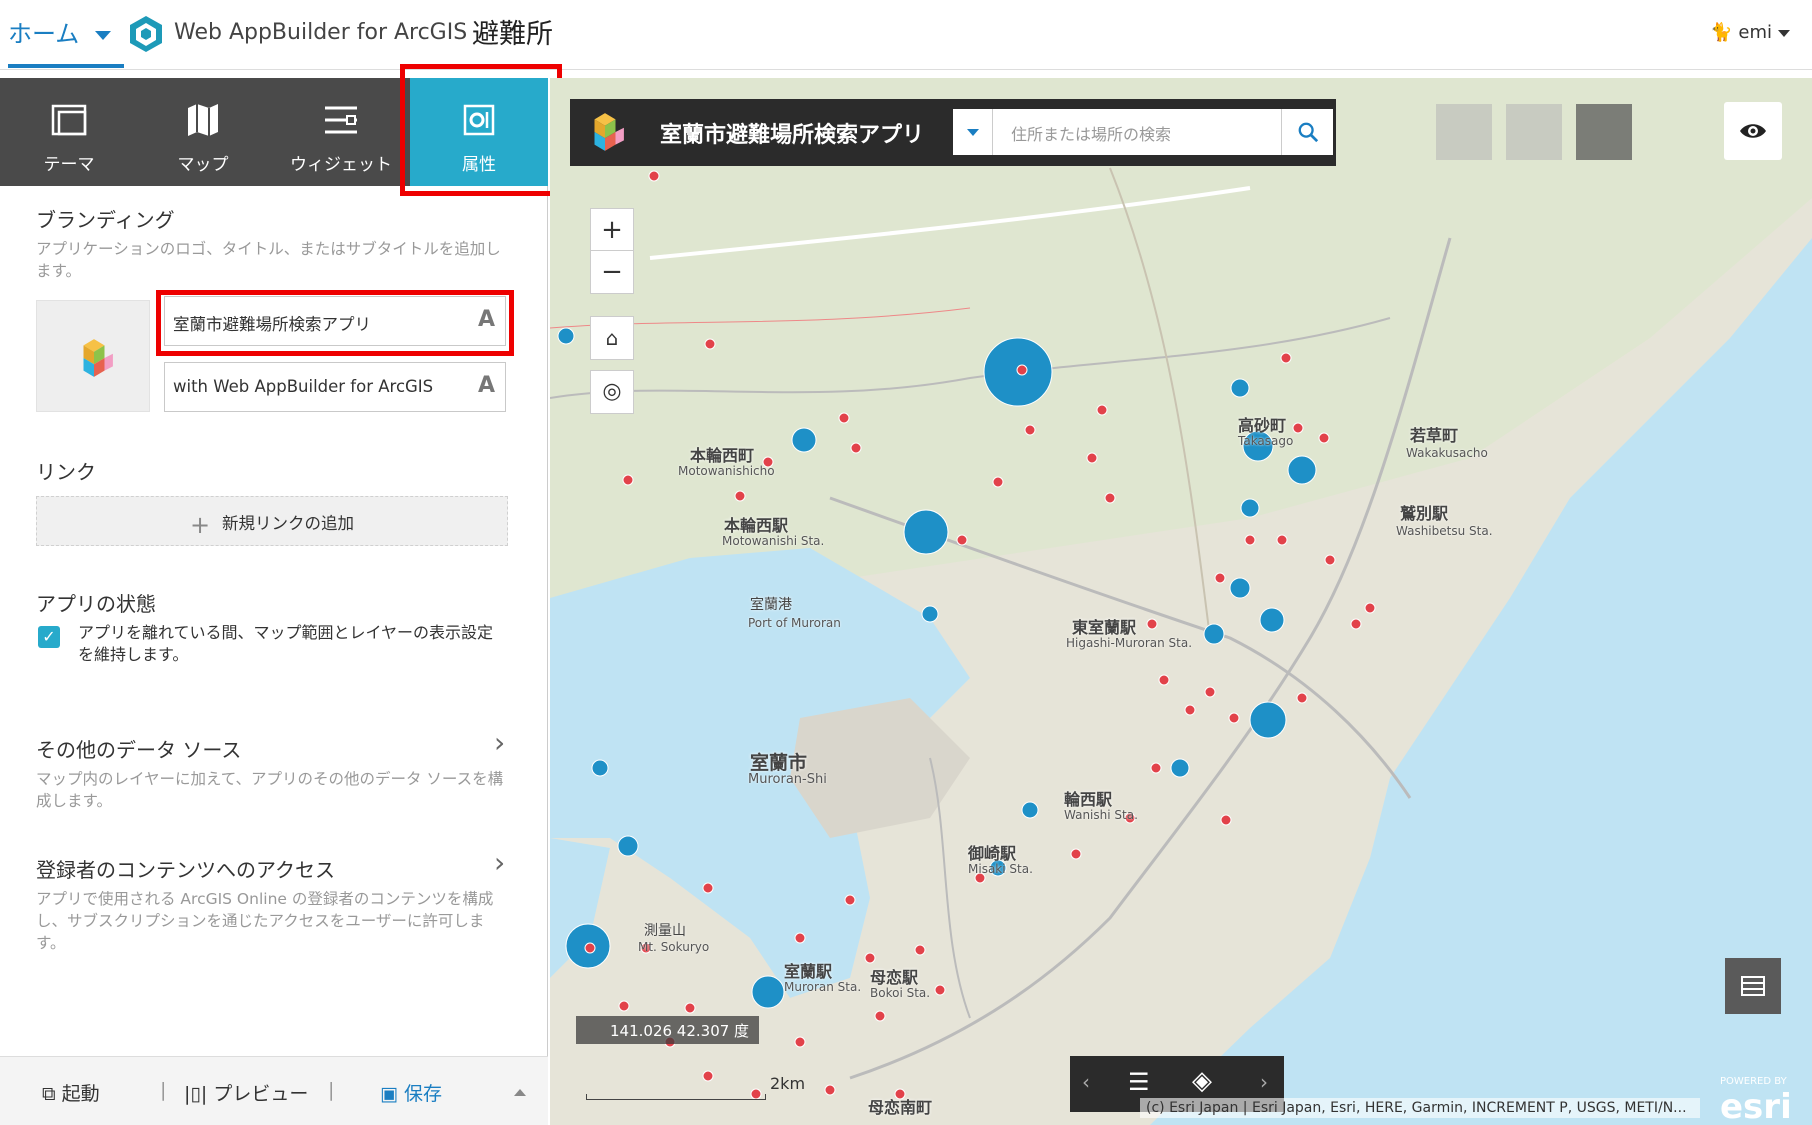 This screenshot has height=1125, width=1812. I want to click on map-label: 鷲別駅, so click(1424, 513).